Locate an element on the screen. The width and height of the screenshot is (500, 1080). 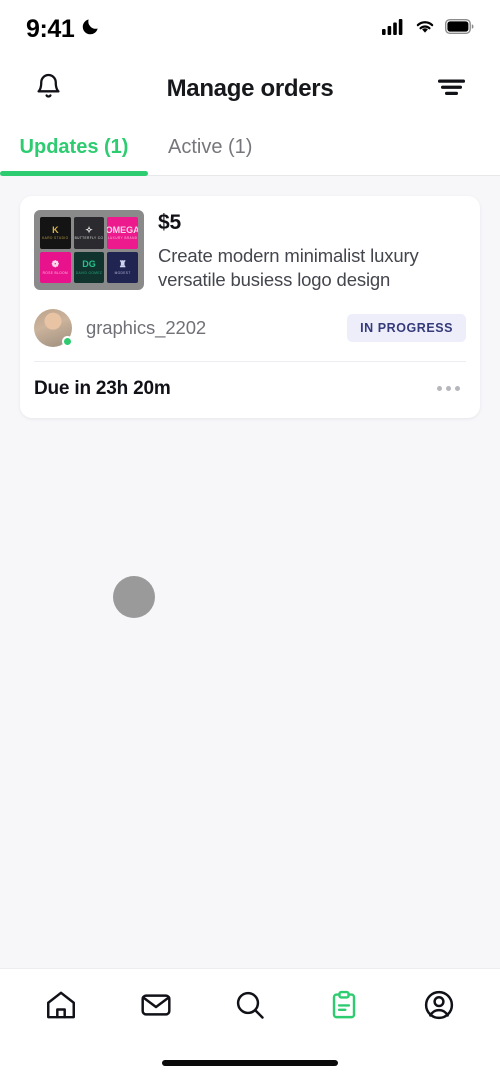
profile-icon is located at coordinates (439, 1007).